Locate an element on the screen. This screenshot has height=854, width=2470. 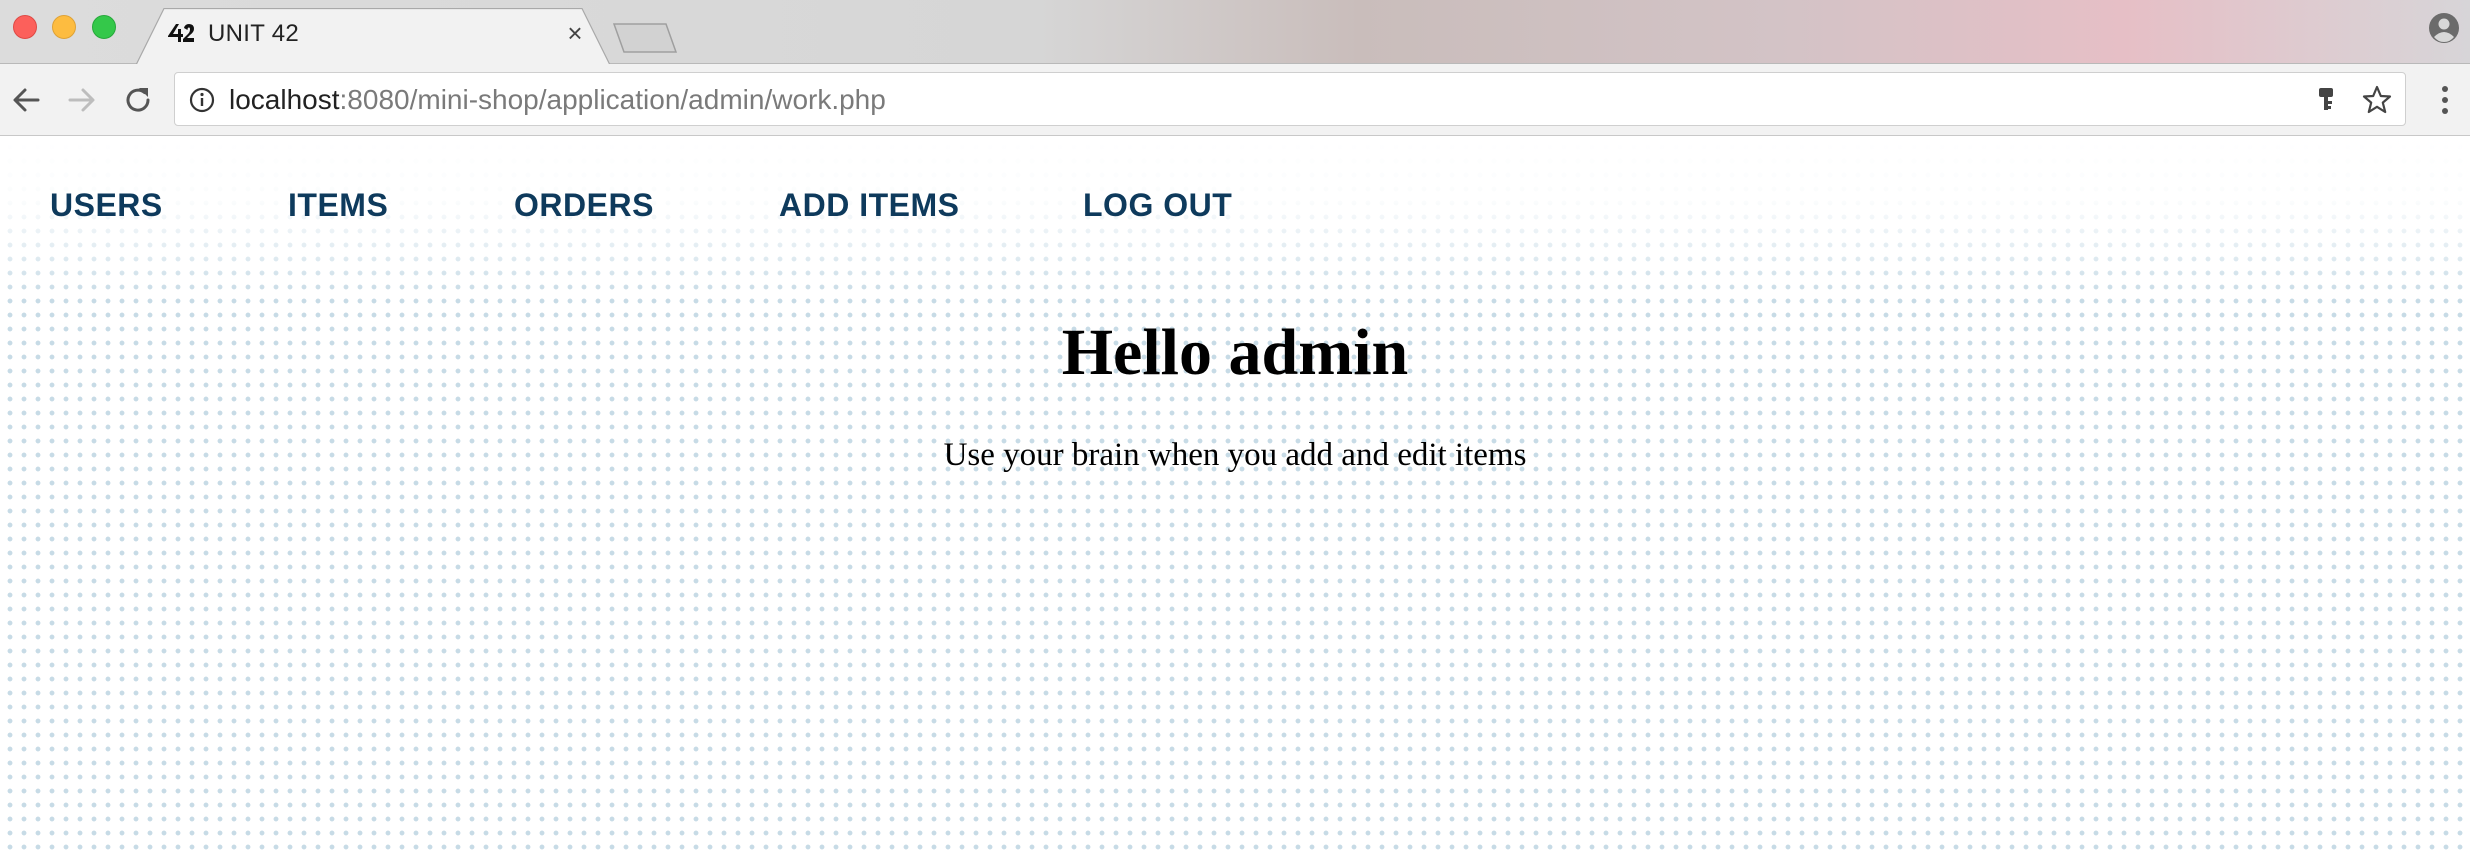
profile-icon is located at coordinates (2444, 28).